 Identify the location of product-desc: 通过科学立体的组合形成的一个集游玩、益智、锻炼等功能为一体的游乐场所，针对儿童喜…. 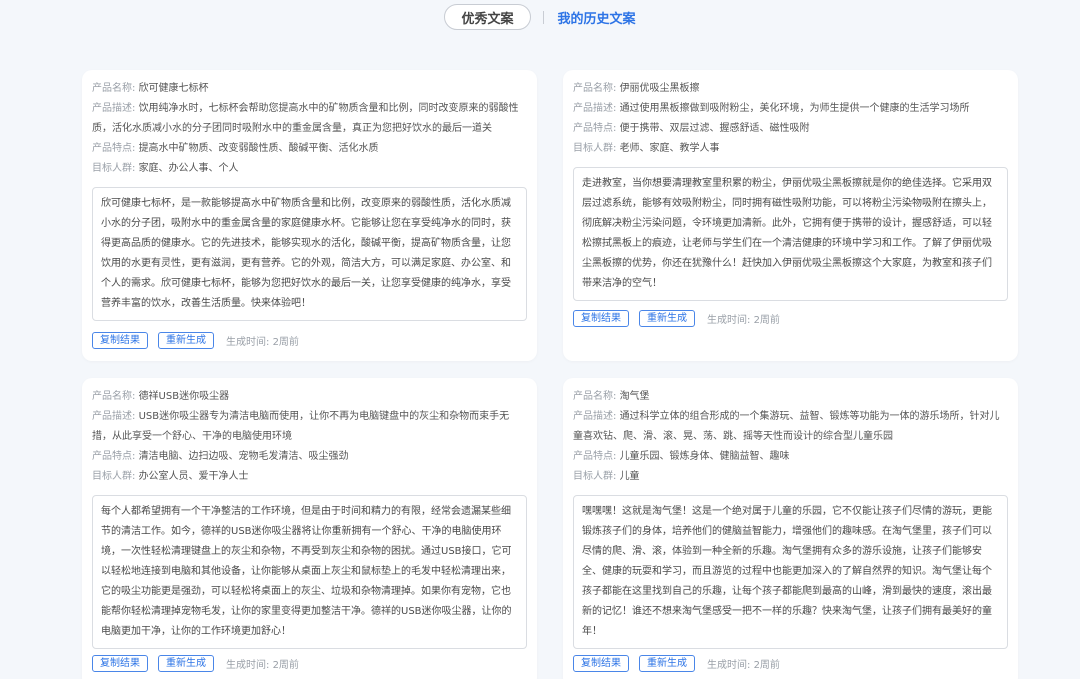
(786, 426).